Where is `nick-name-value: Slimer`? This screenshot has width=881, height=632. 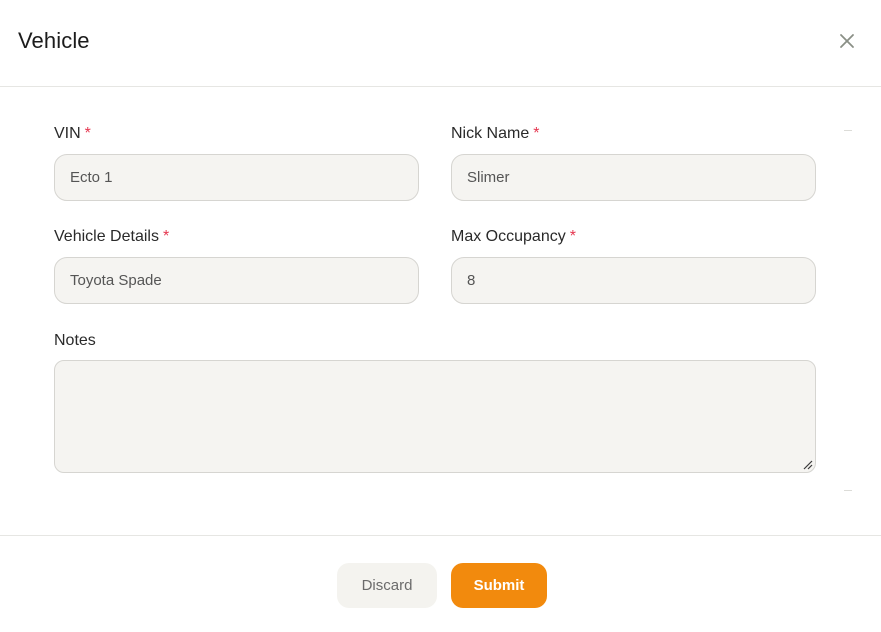 nick-name-value: Slimer is located at coordinates (488, 177).